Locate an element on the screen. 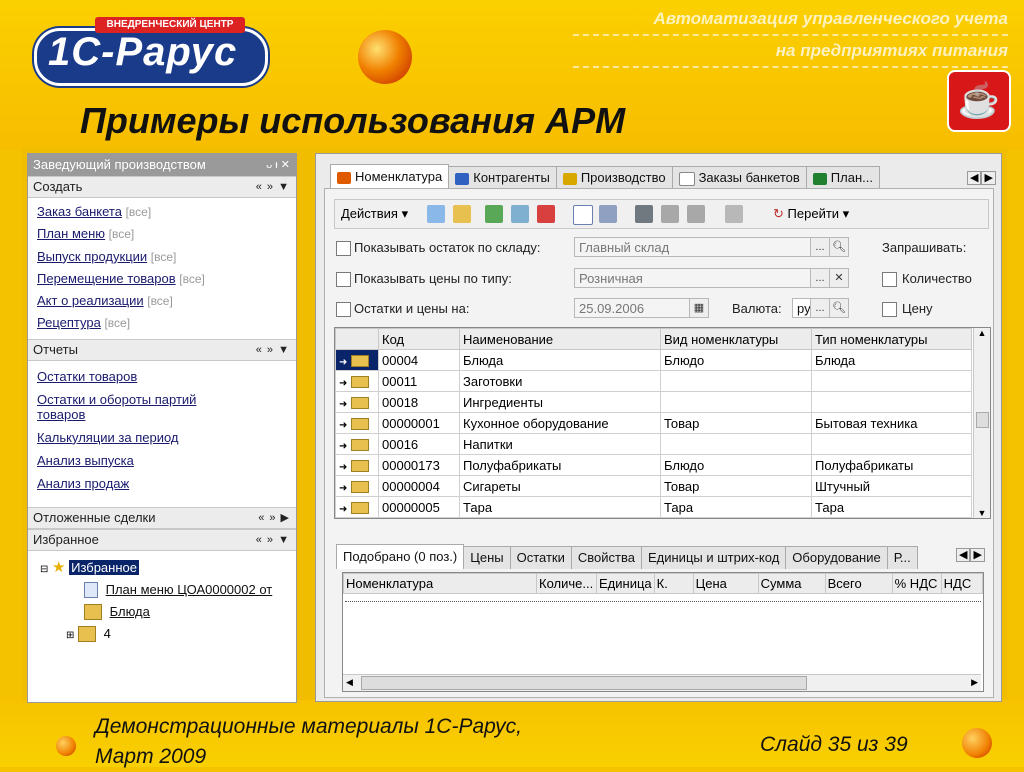  table-row: ➜ 00000005 Тара Тара Тара is located at coordinates (653, 507).